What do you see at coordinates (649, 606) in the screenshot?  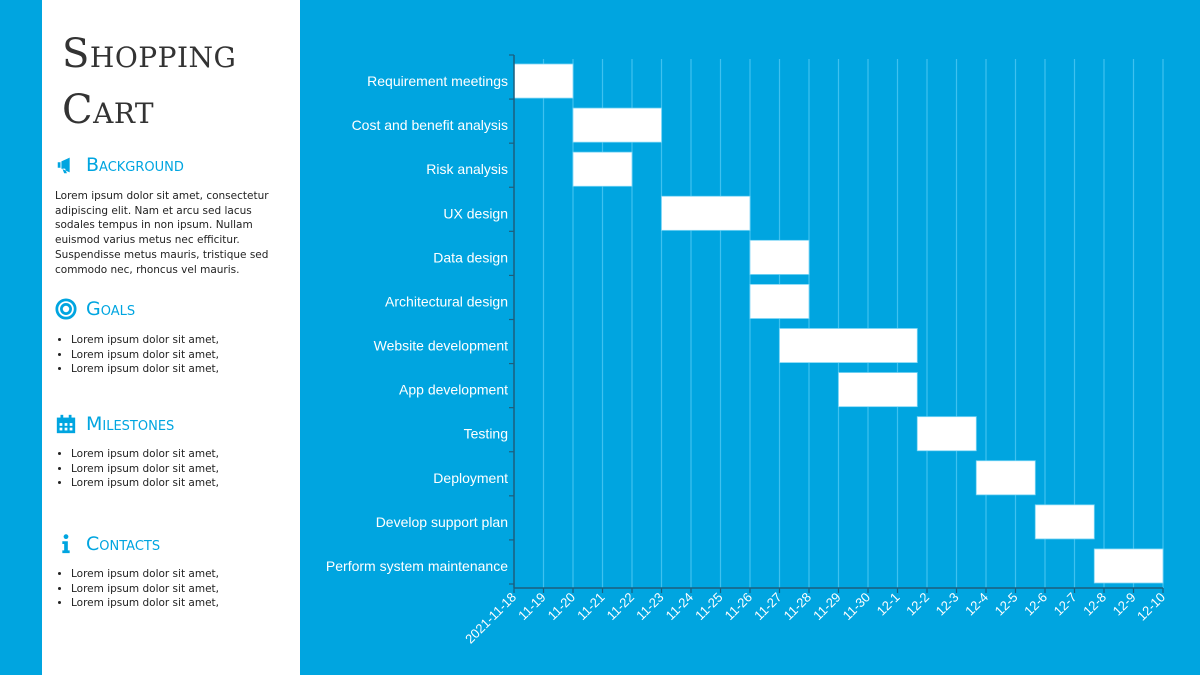 I see `x-tick-label: 11-23` at bounding box center [649, 606].